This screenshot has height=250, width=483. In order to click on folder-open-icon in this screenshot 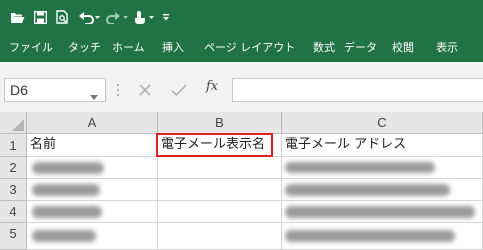, I will do `click(17, 17)`.